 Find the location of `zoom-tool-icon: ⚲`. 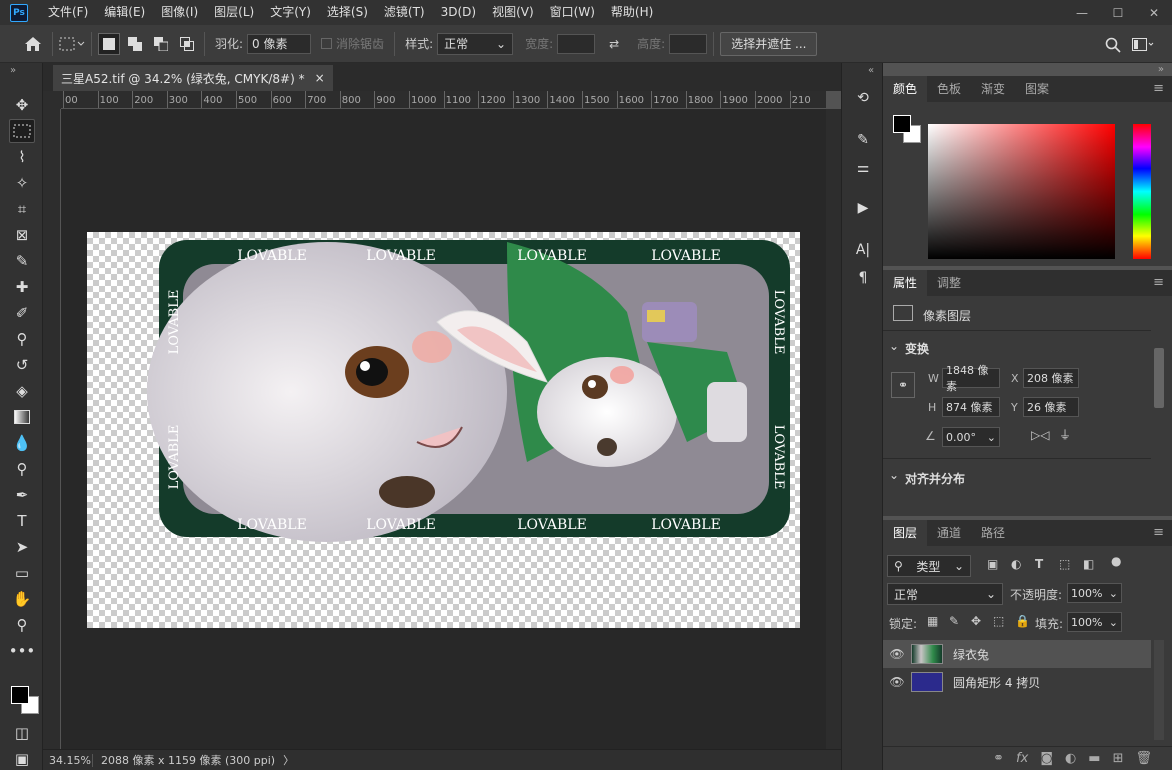

zoom-tool-icon: ⚲ is located at coordinates (22, 625).